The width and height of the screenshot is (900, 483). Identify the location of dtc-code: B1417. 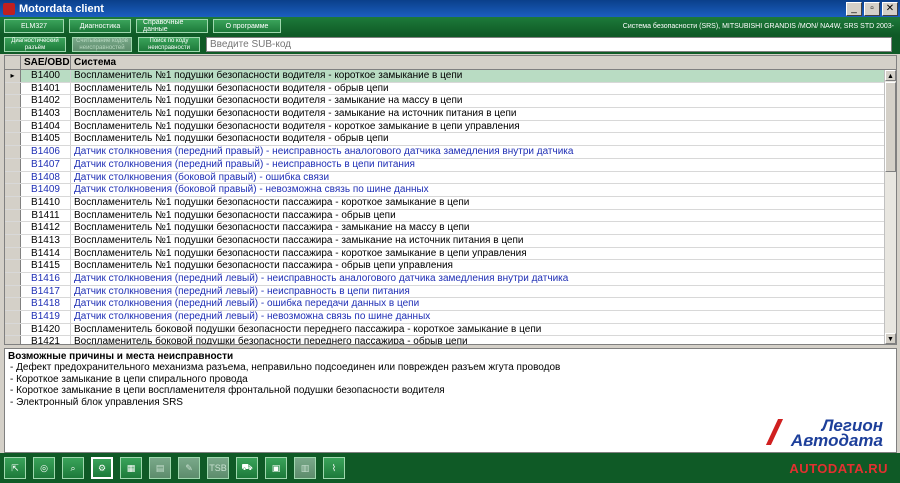
(46, 291).